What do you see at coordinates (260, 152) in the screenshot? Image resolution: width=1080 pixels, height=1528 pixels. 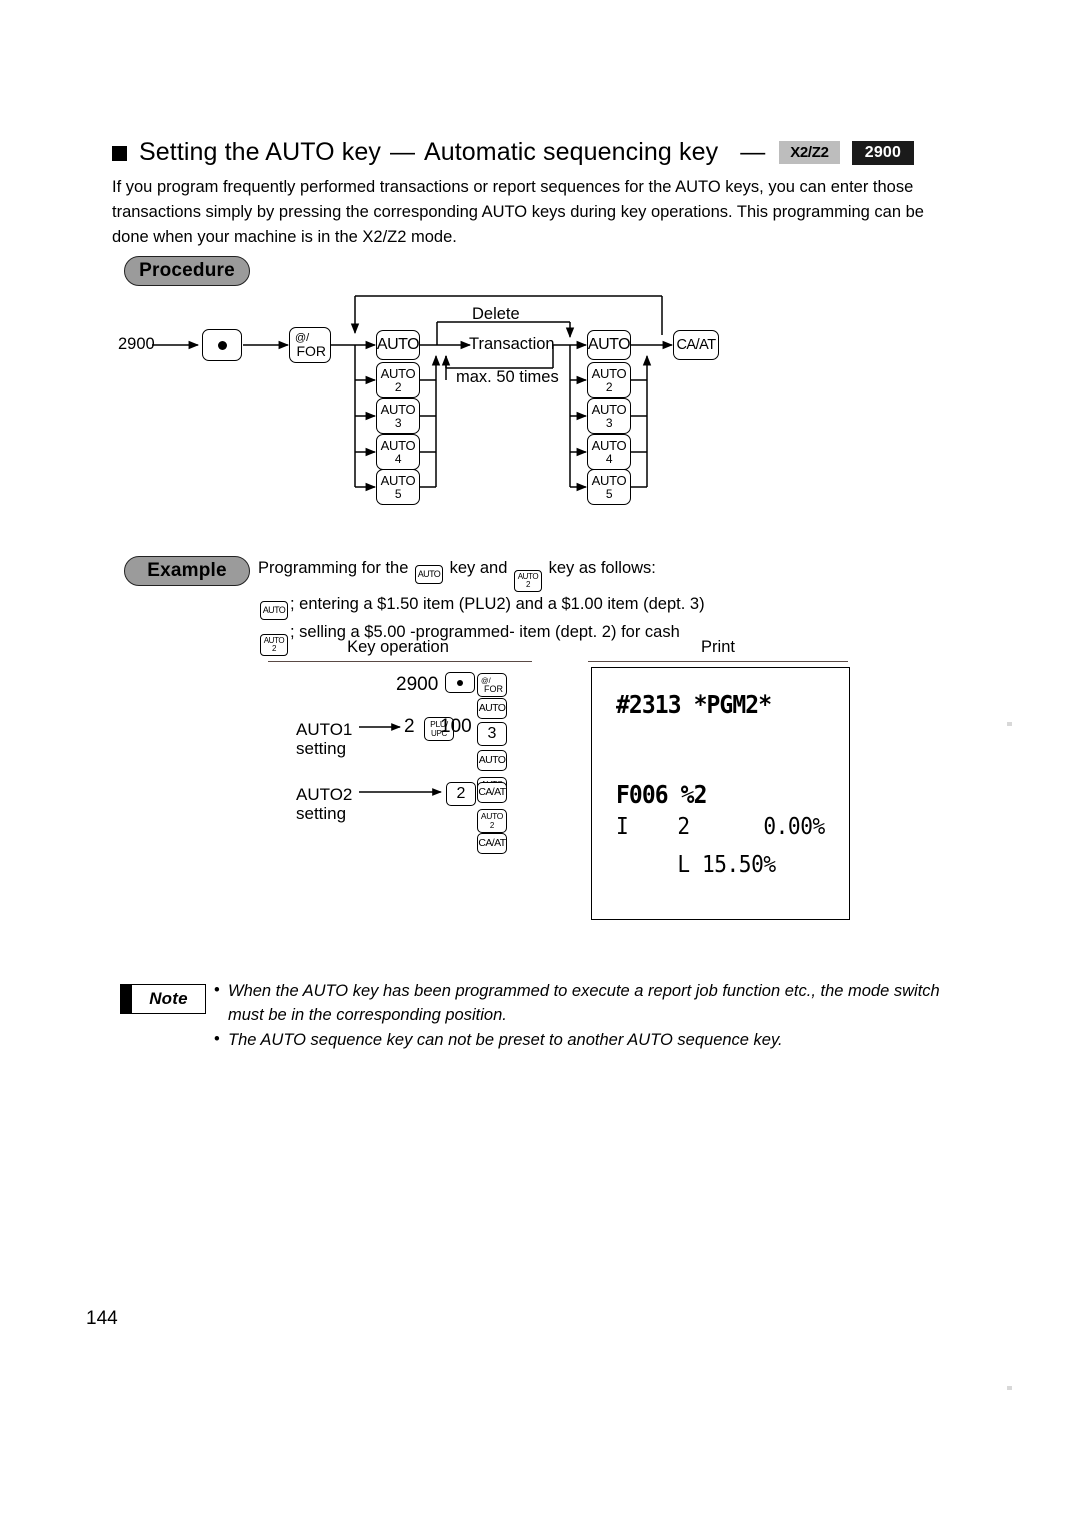 I see `page-title: Setting the AUTO key` at bounding box center [260, 152].